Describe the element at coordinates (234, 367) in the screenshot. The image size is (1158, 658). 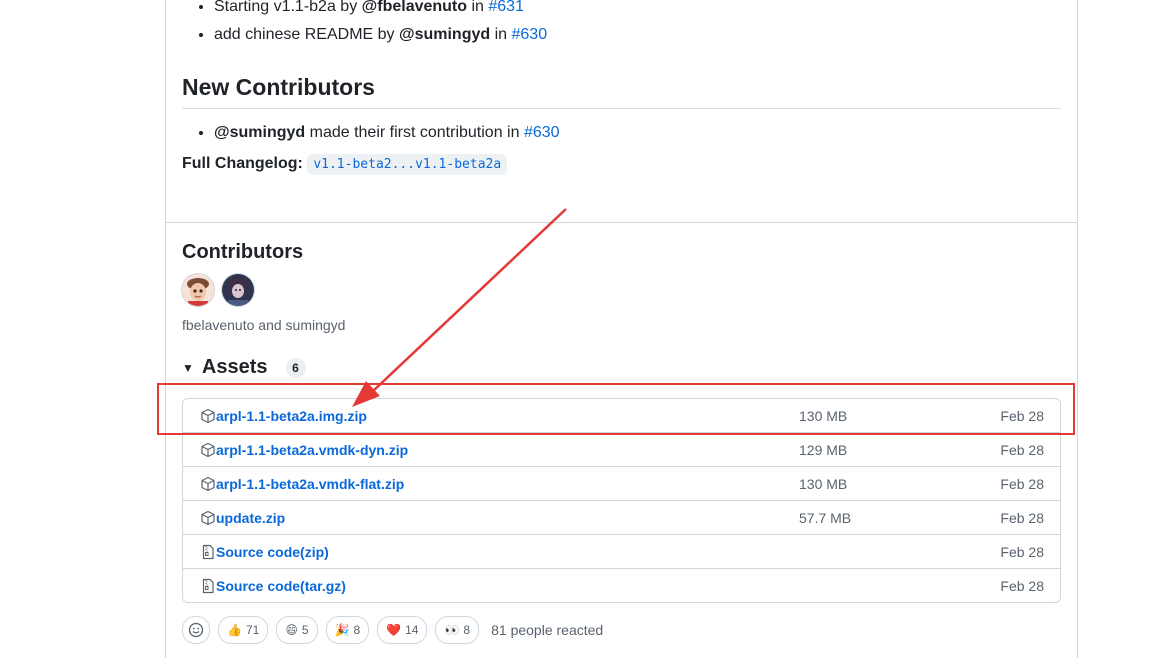
I see `assets-heading: Assets` at that location.